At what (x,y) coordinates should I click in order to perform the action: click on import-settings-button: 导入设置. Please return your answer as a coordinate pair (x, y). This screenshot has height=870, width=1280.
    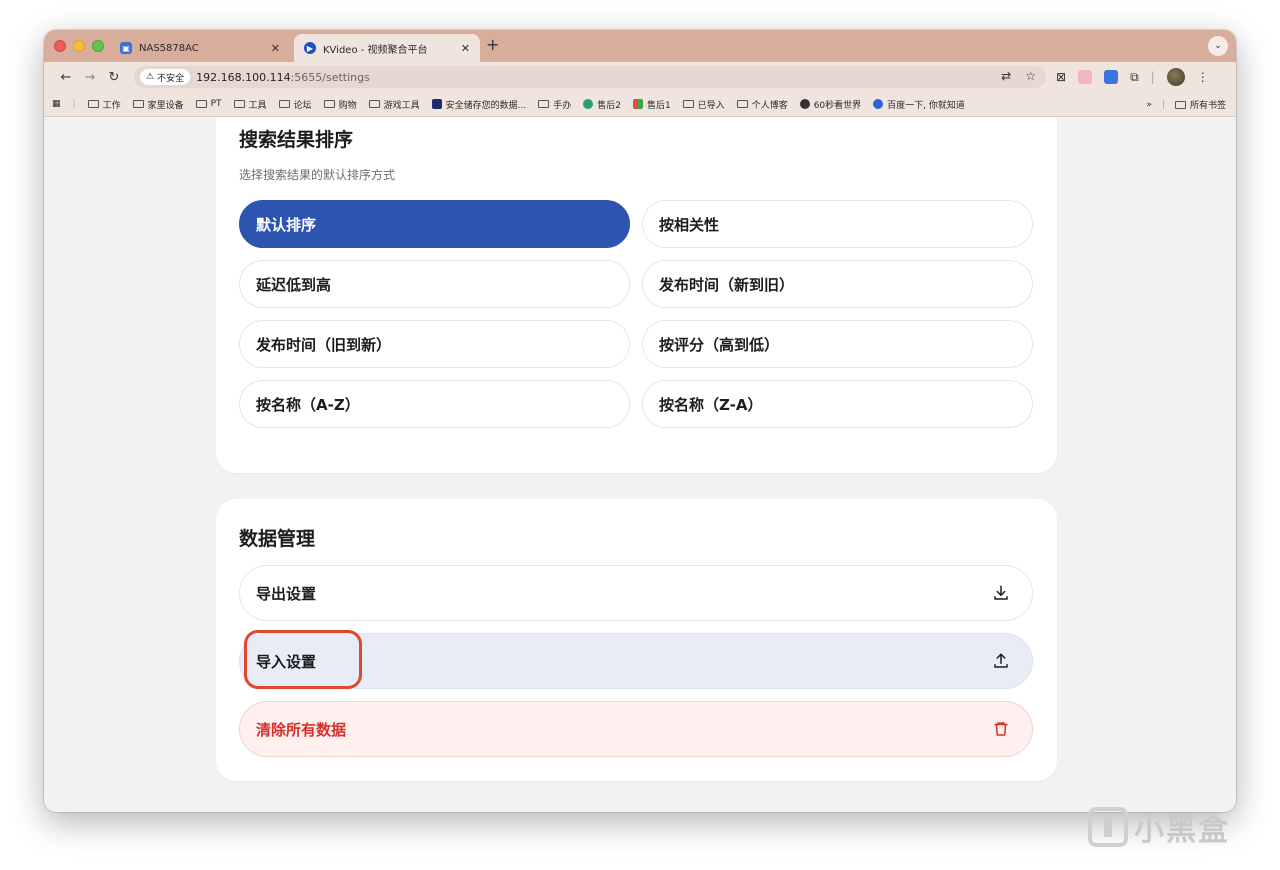
    Looking at the image, I should click on (636, 661).